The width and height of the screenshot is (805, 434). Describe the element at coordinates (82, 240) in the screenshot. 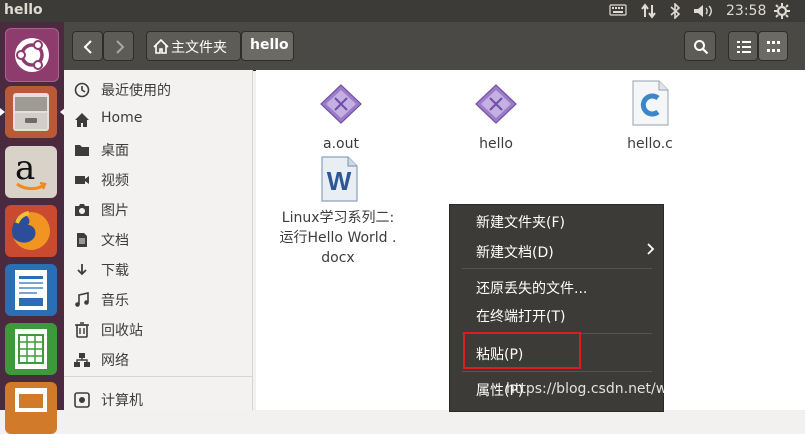

I see `document-icon` at that location.